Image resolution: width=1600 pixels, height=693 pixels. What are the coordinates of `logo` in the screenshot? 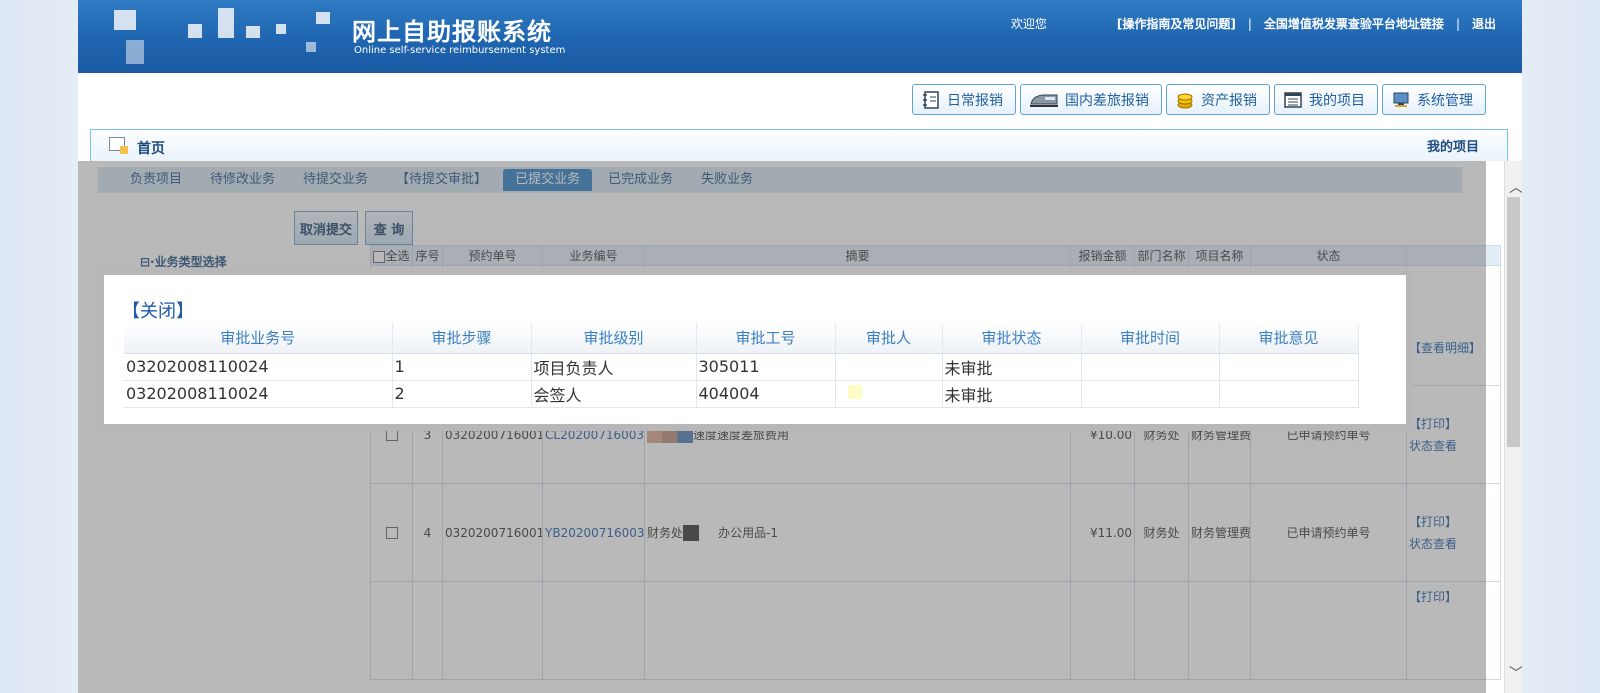 It's located at (216, 37).